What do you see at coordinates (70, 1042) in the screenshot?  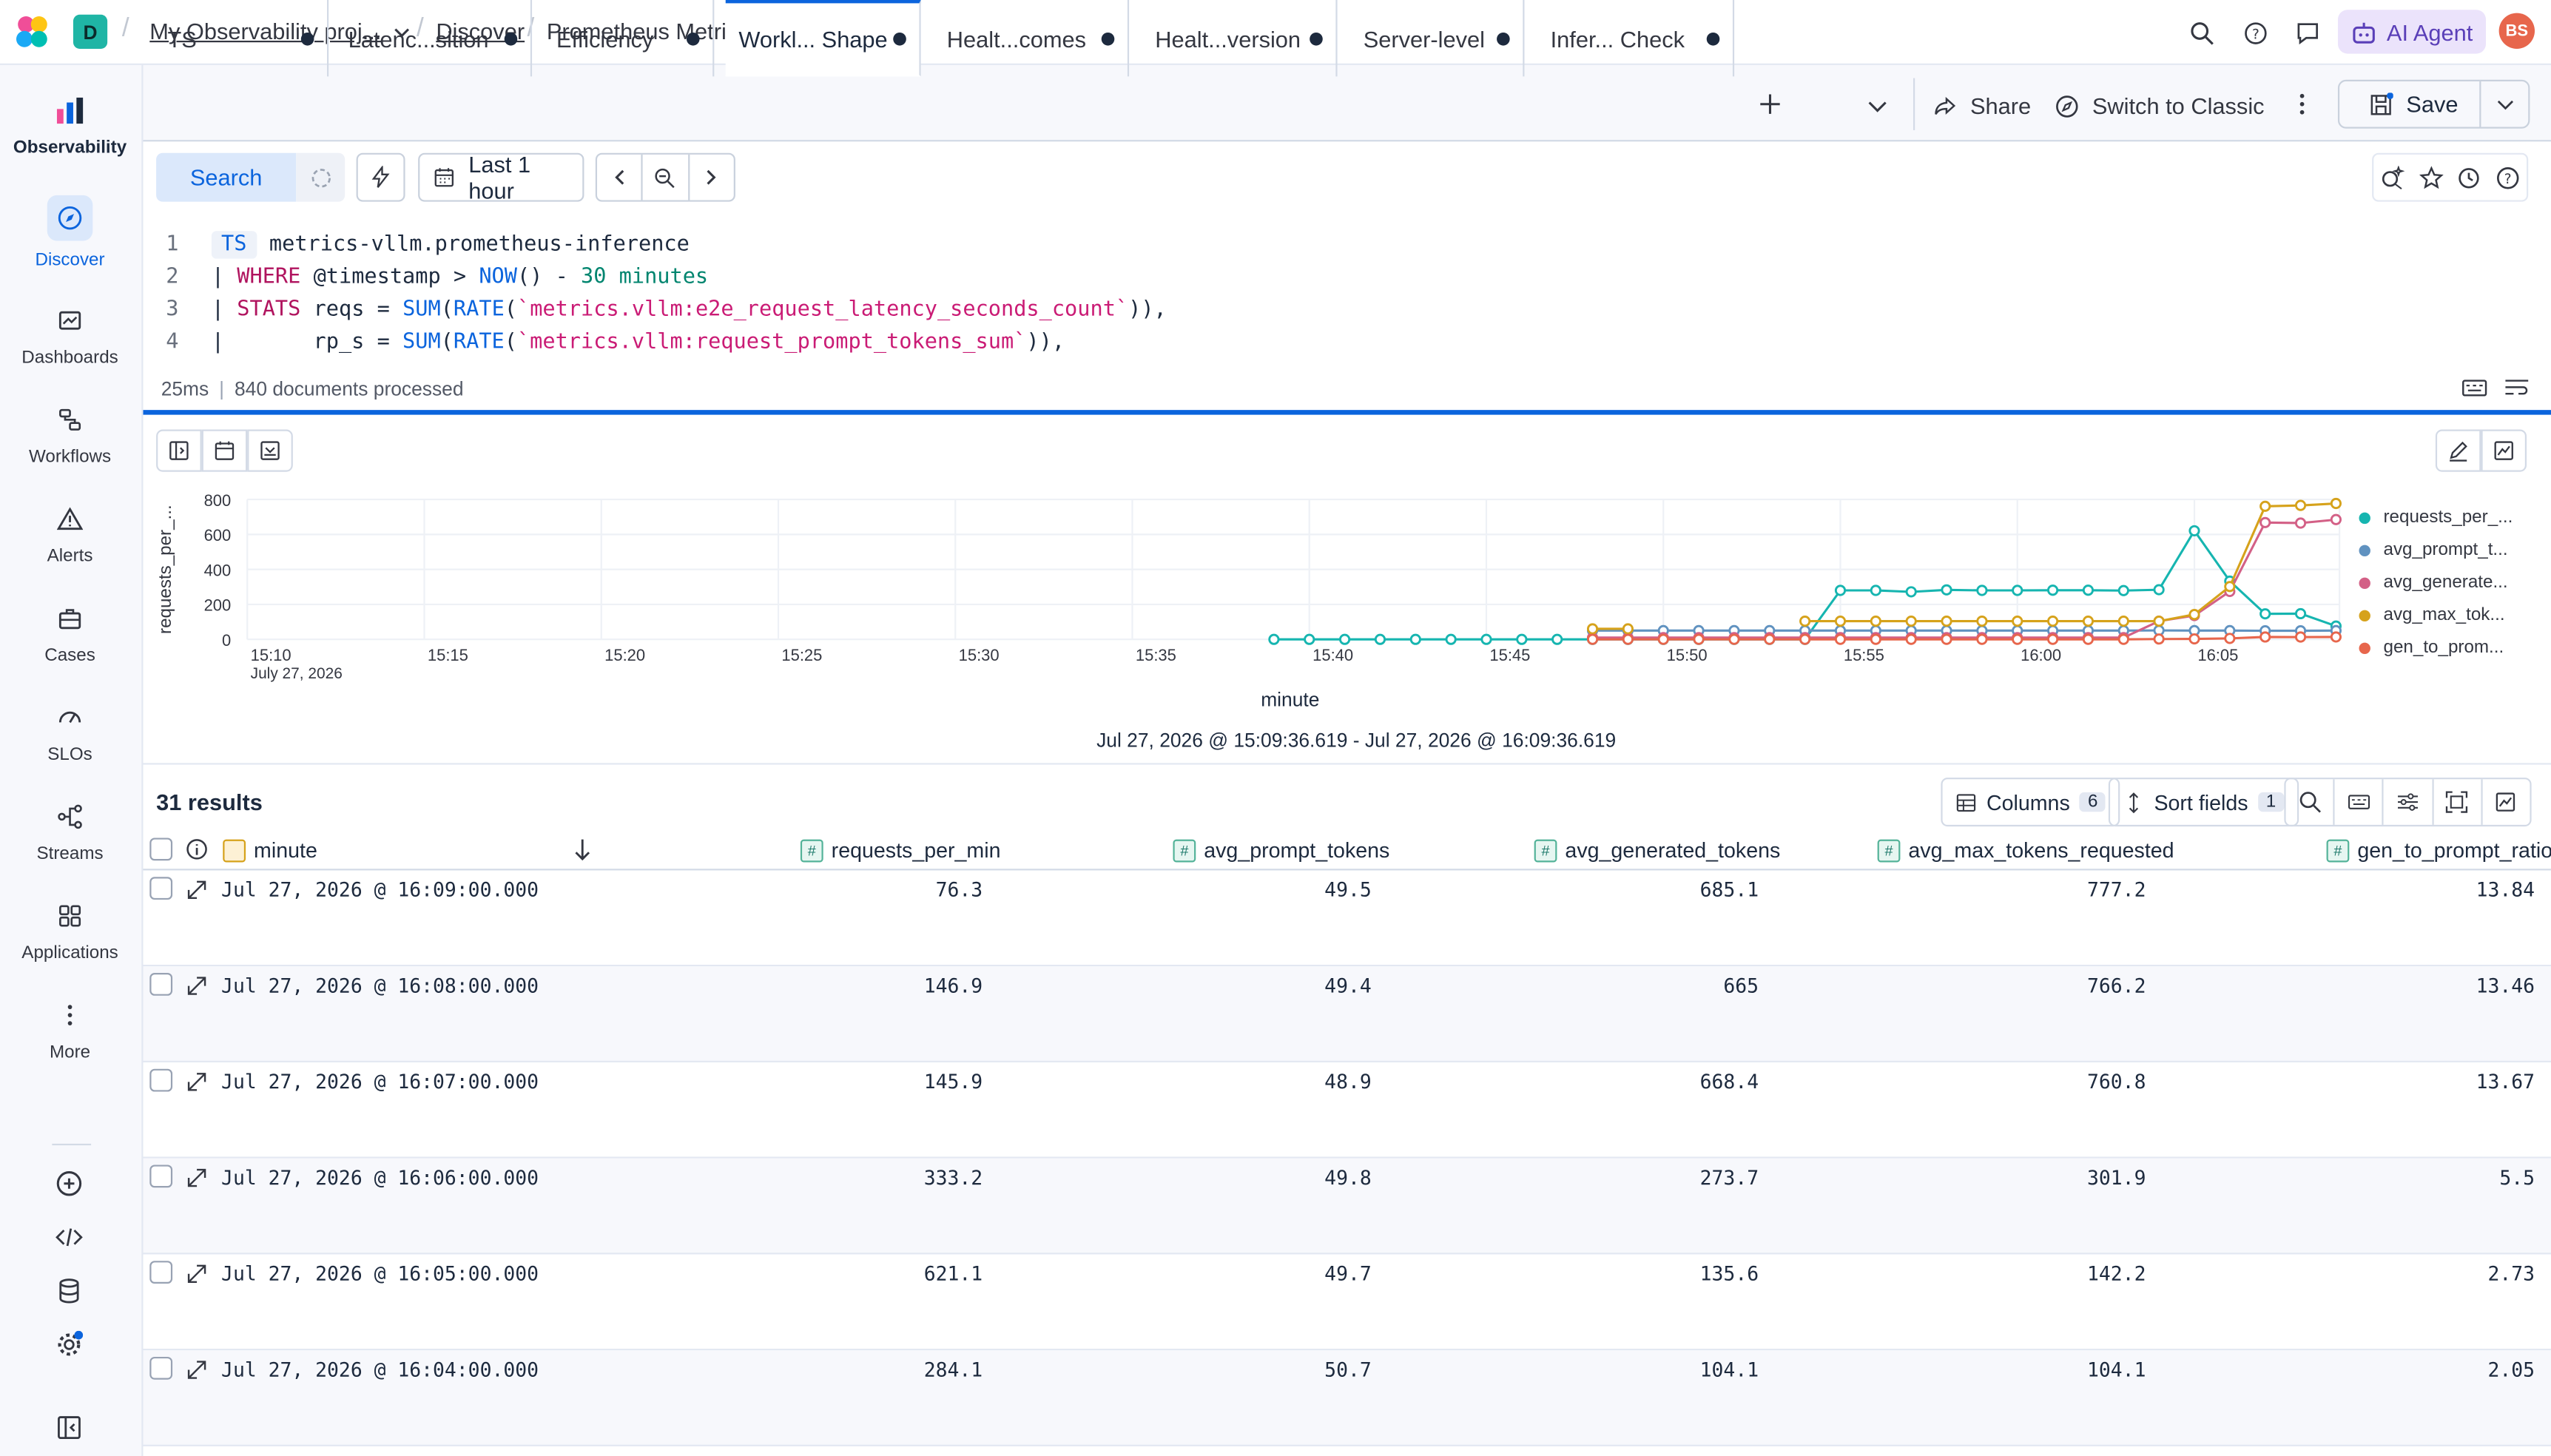 I see `sidebar-item-more: More` at bounding box center [70, 1042].